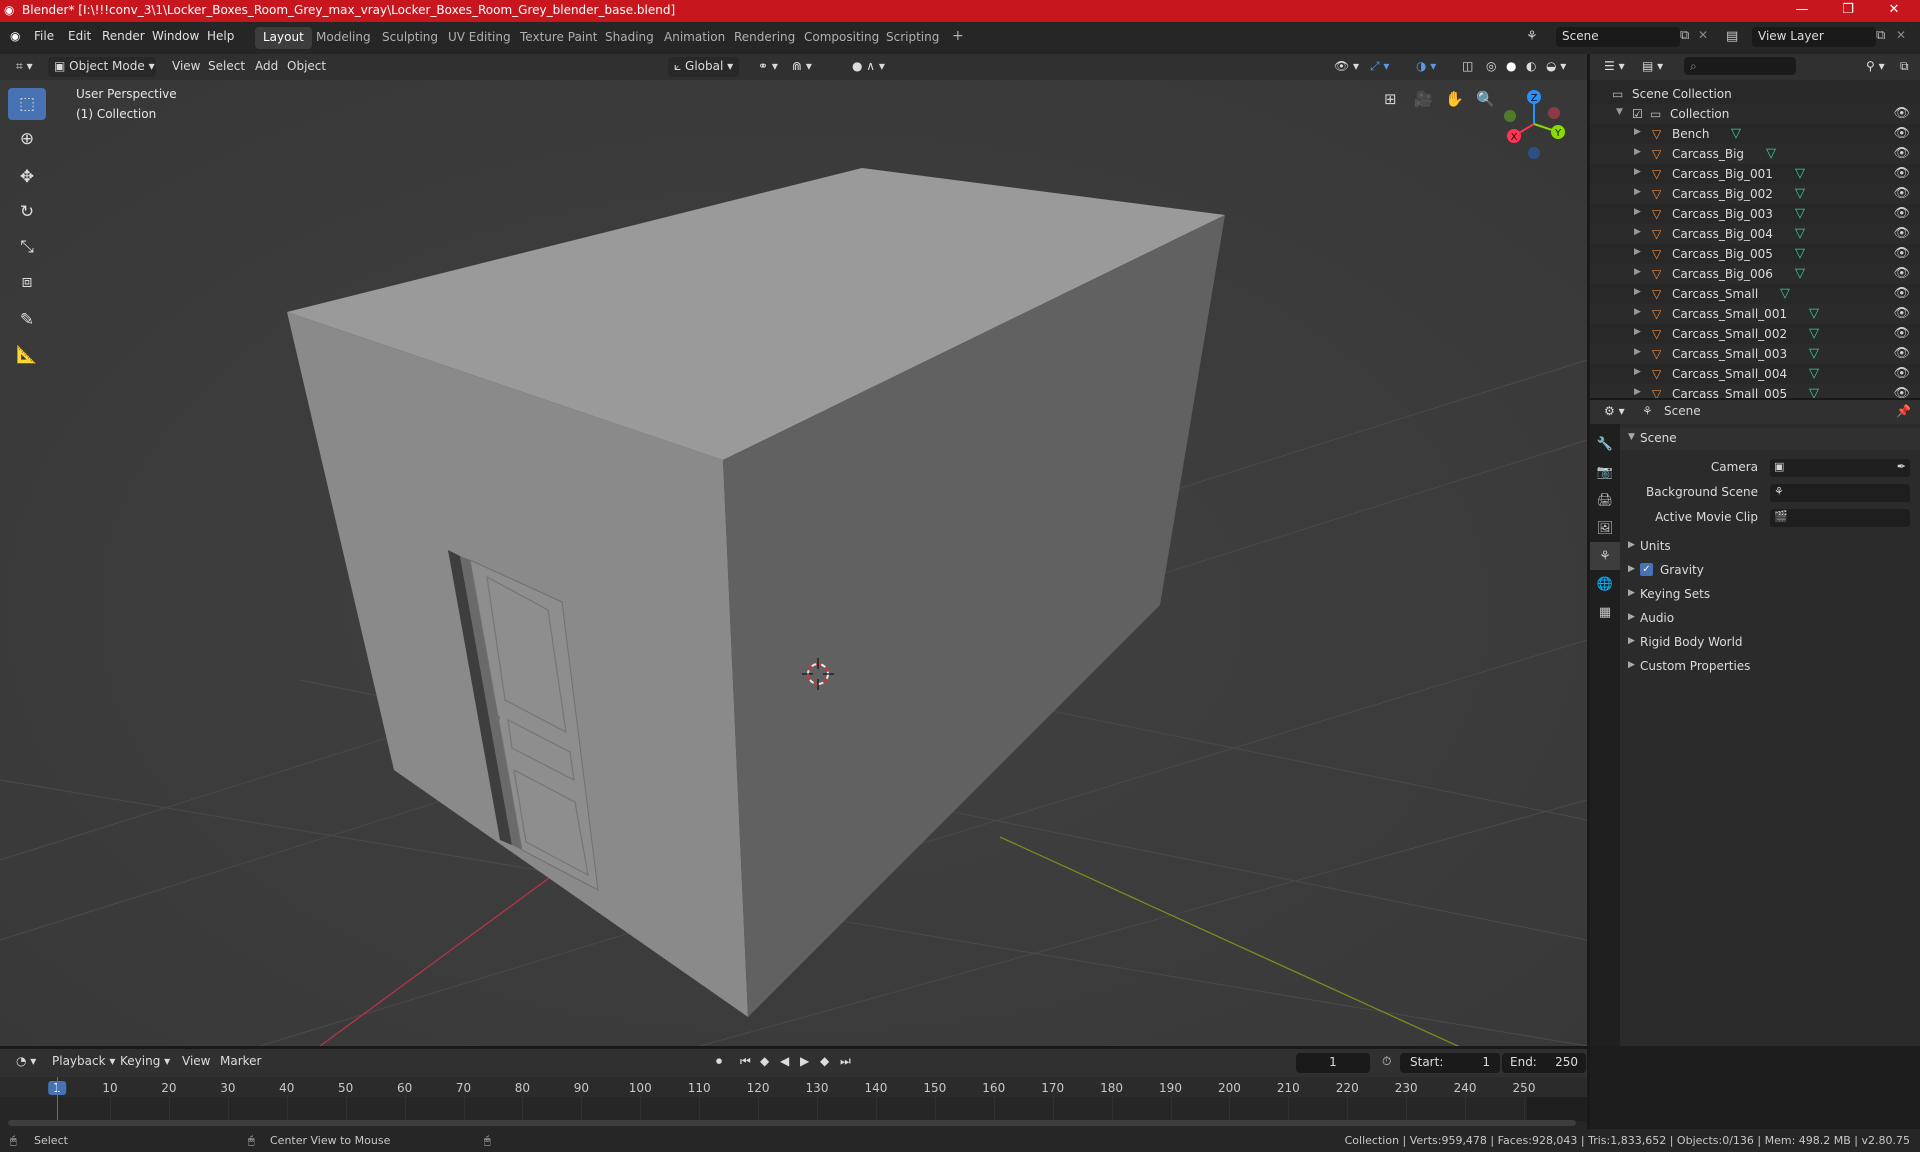 This screenshot has width=1920, height=1152. I want to click on tab-modeling: Modeling, so click(343, 38).